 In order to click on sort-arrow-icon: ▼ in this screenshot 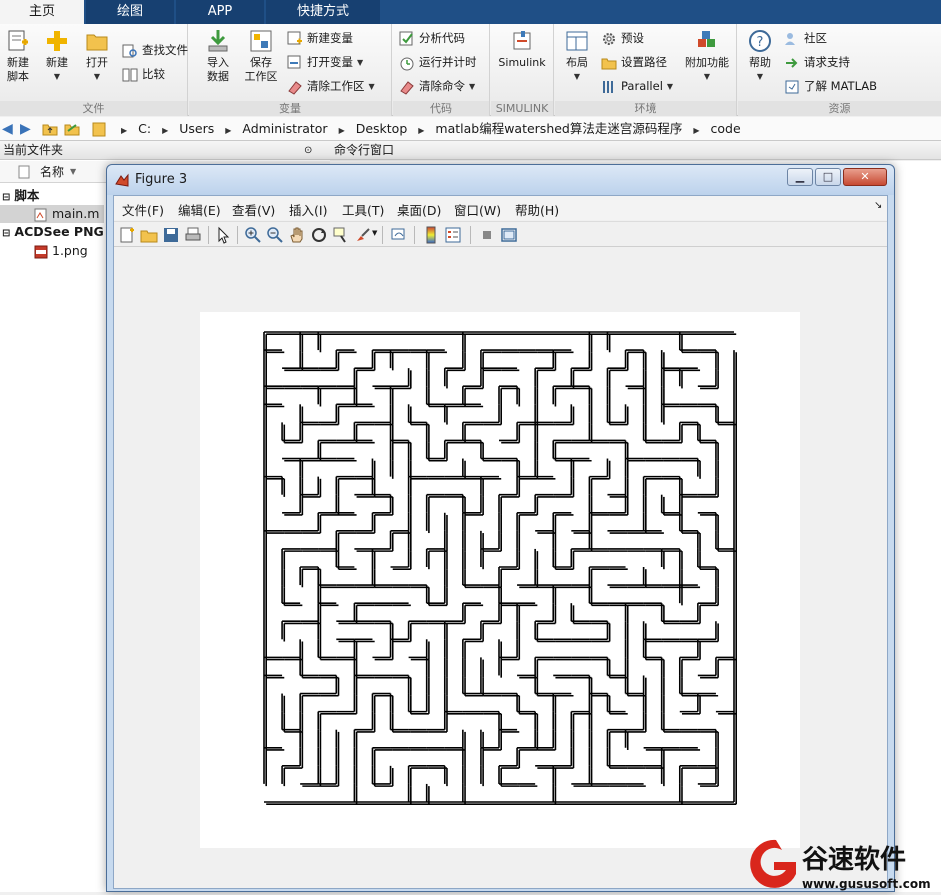, I will do `click(73, 172)`.